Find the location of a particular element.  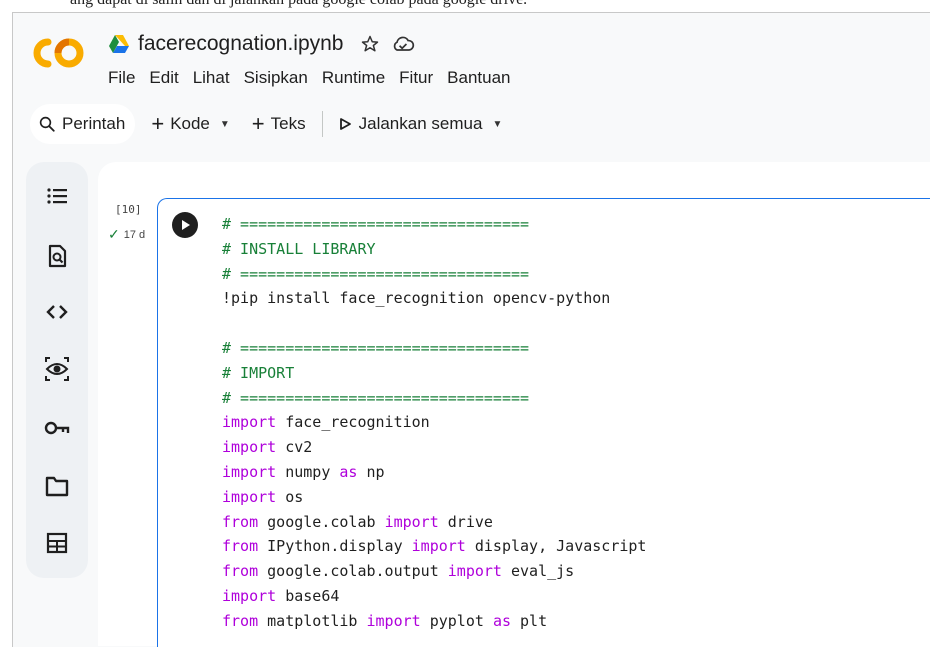

execution-time: 17 d is located at coordinates (134, 234).